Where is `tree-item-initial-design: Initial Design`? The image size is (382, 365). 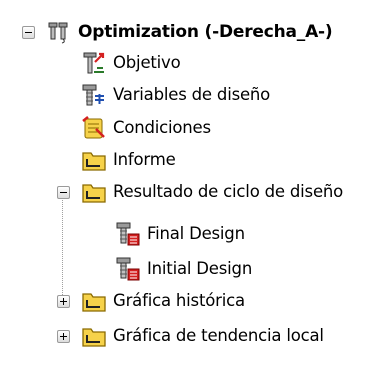
tree-item-initial-design: Initial Design is located at coordinates (191, 269).